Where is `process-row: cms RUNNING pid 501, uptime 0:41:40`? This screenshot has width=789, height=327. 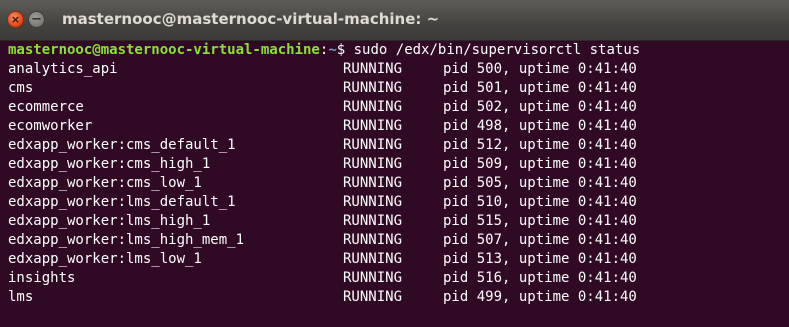
process-row: cms RUNNING pid 501, uptime 0:41:40 is located at coordinates (378, 88).